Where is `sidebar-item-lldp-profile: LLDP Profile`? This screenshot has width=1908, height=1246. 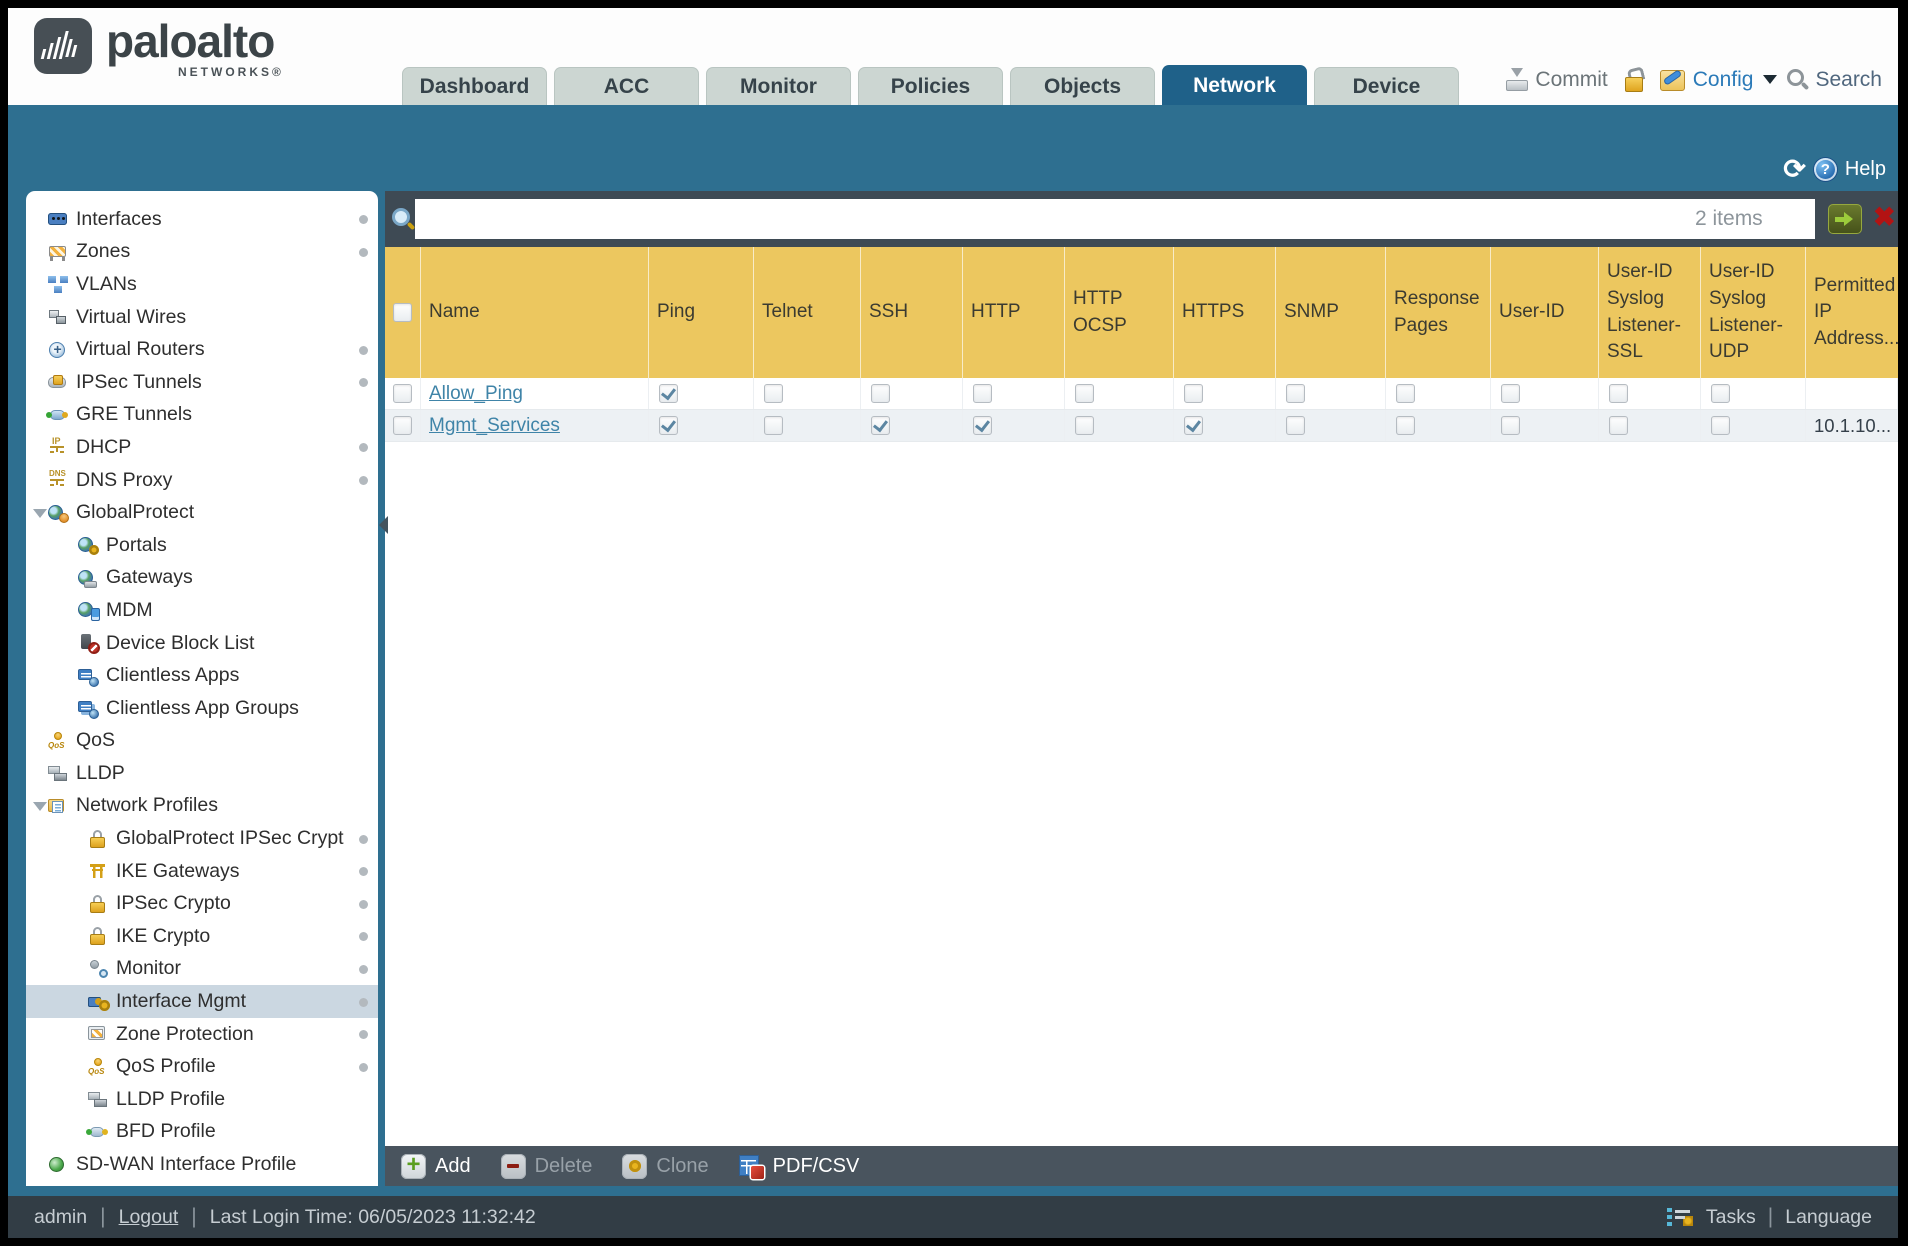 sidebar-item-lldp-profile: LLDP Profile is located at coordinates (202, 1099).